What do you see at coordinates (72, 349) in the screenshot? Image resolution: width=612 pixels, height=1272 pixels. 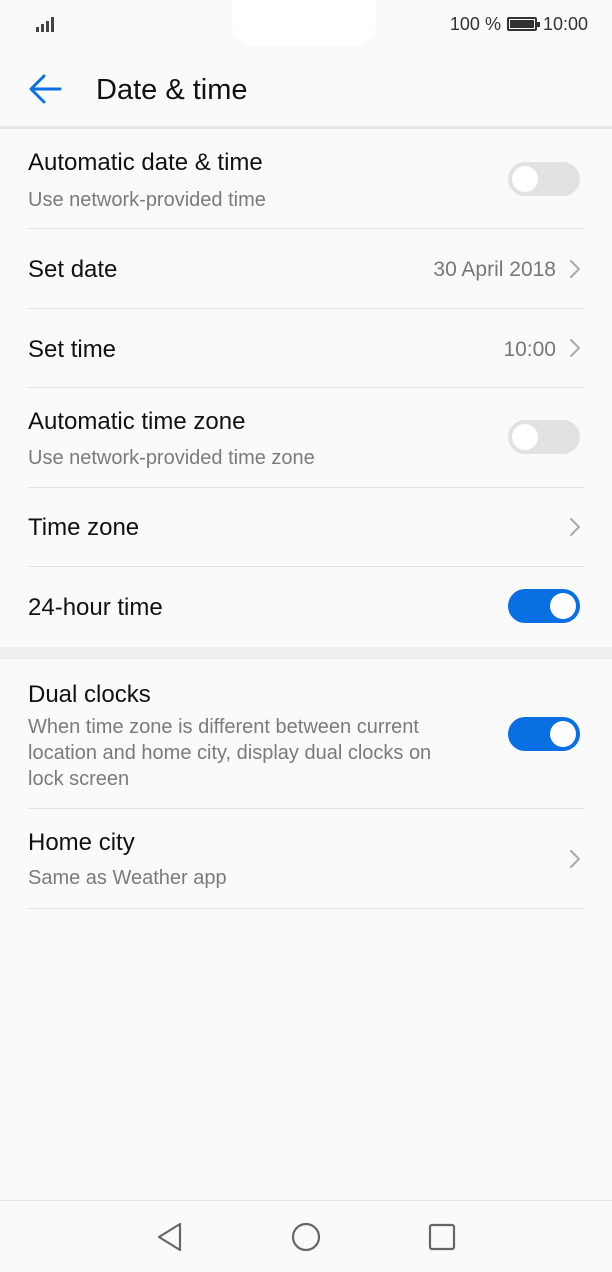 I see `set-time-title: Set time` at bounding box center [72, 349].